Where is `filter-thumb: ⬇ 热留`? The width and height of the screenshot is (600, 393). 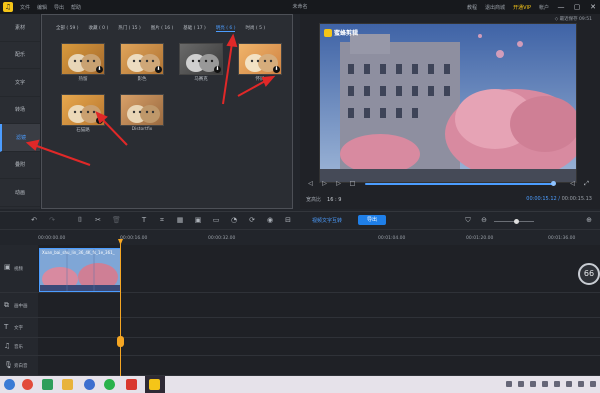 filter-thumb: ⬇ 热留 is located at coordinates (83, 62).